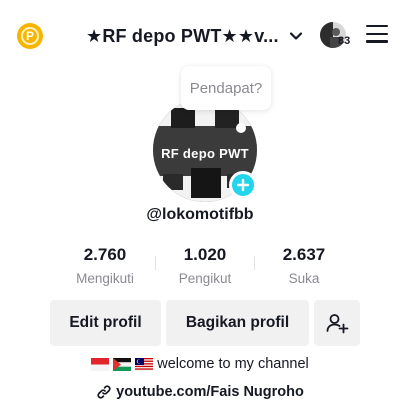 The width and height of the screenshot is (400, 400). What do you see at coordinates (304, 265) in the screenshot?
I see `stat-likes: 2.637 Suka` at bounding box center [304, 265].